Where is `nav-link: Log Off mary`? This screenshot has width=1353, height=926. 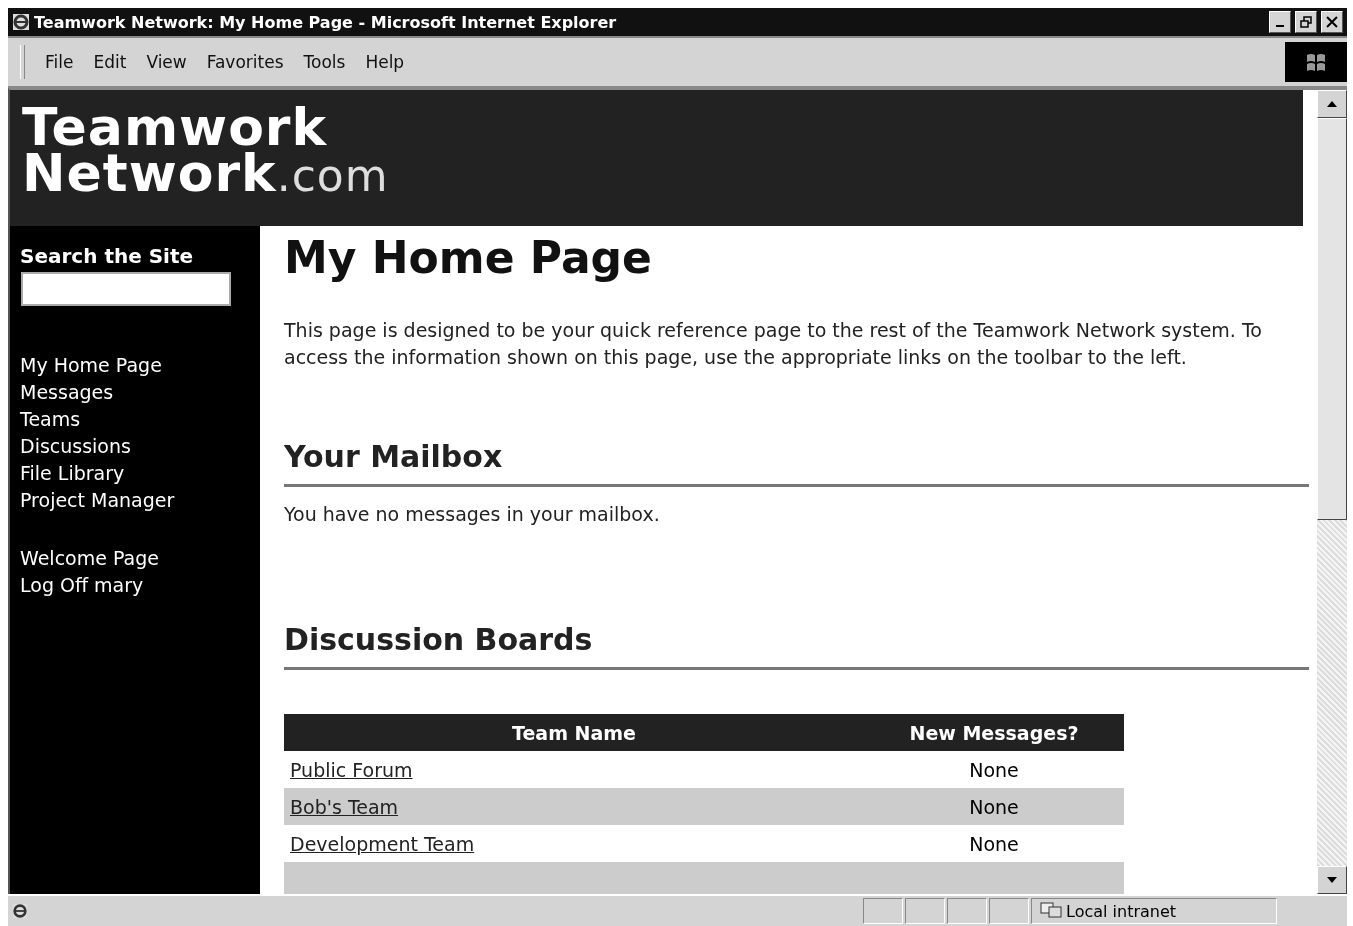 nav-link: Log Off mary is located at coordinates (135, 585).